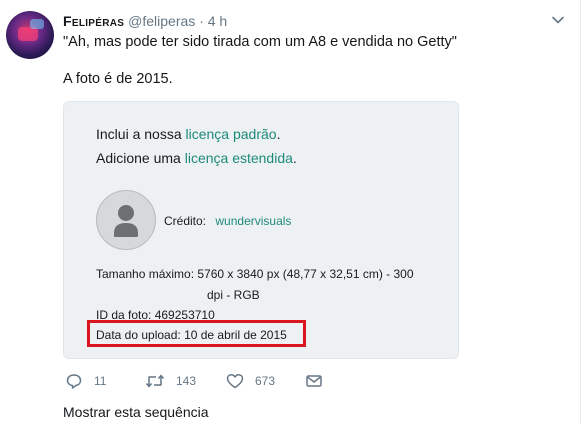 The width and height of the screenshot is (582, 424). I want to click on retweet-button: 143, so click(170, 381).